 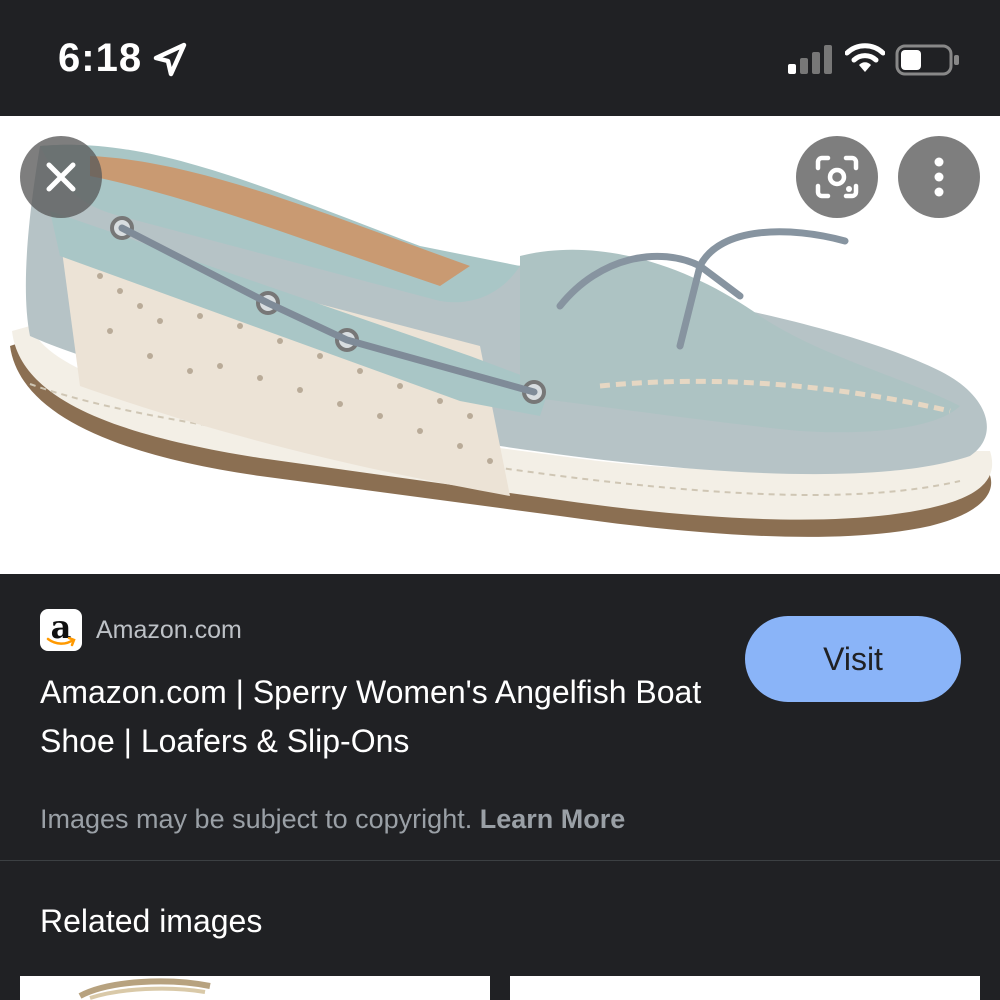 I want to click on close-icon, so click(x=61, y=177).